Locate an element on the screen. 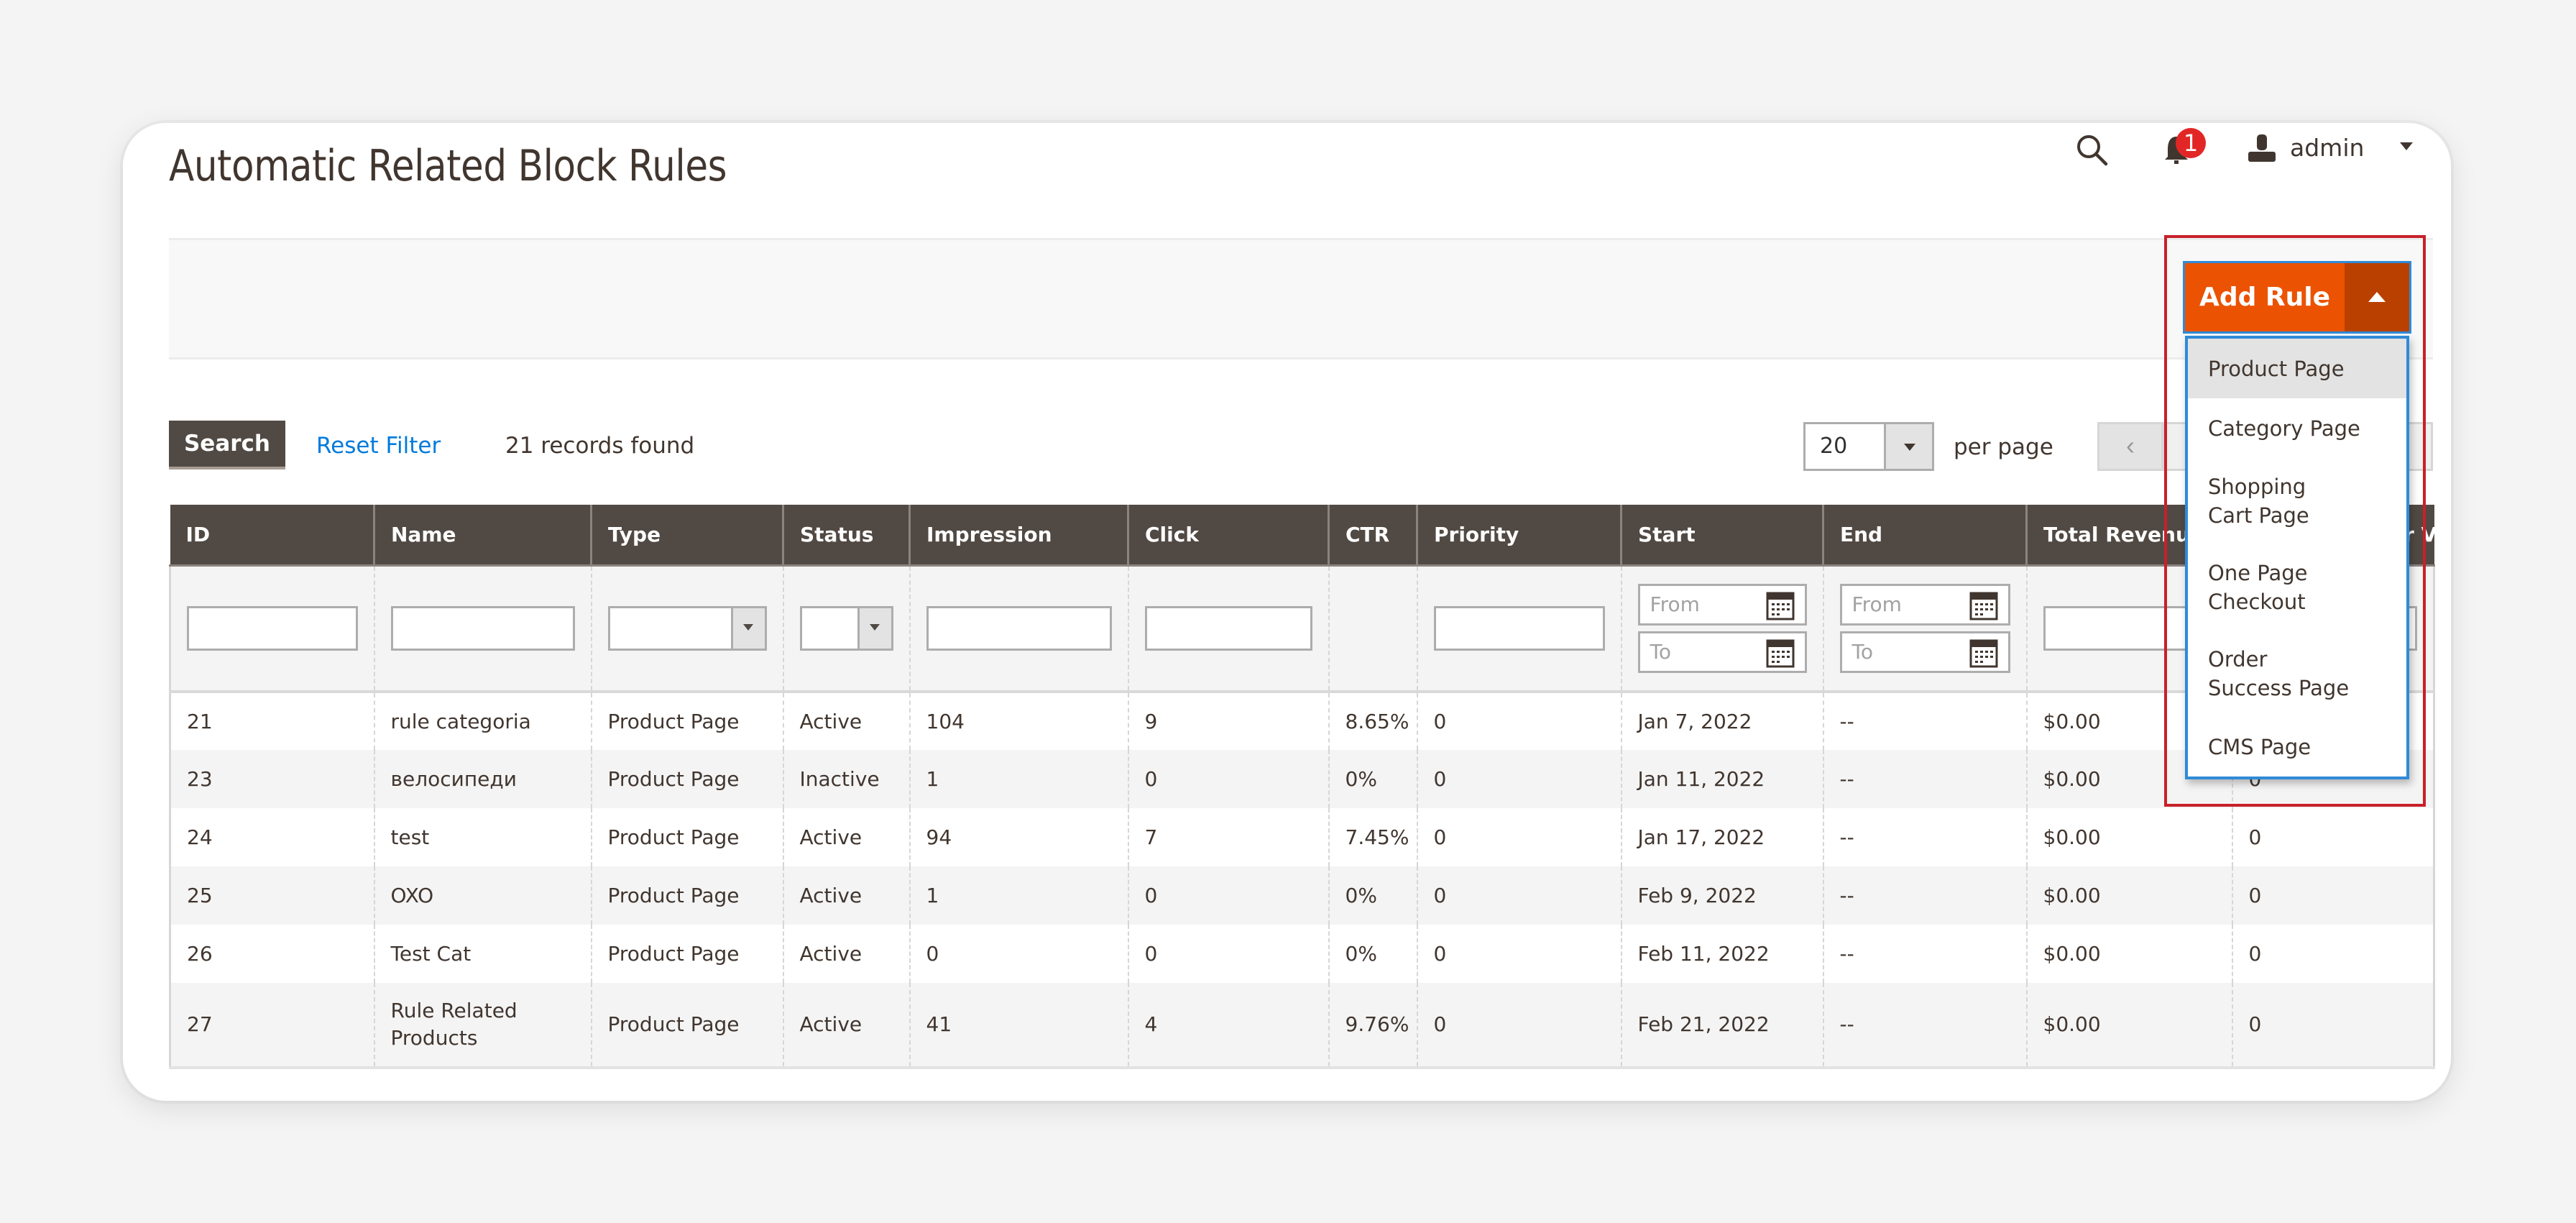  cell-name: OXO is located at coordinates (482, 895).